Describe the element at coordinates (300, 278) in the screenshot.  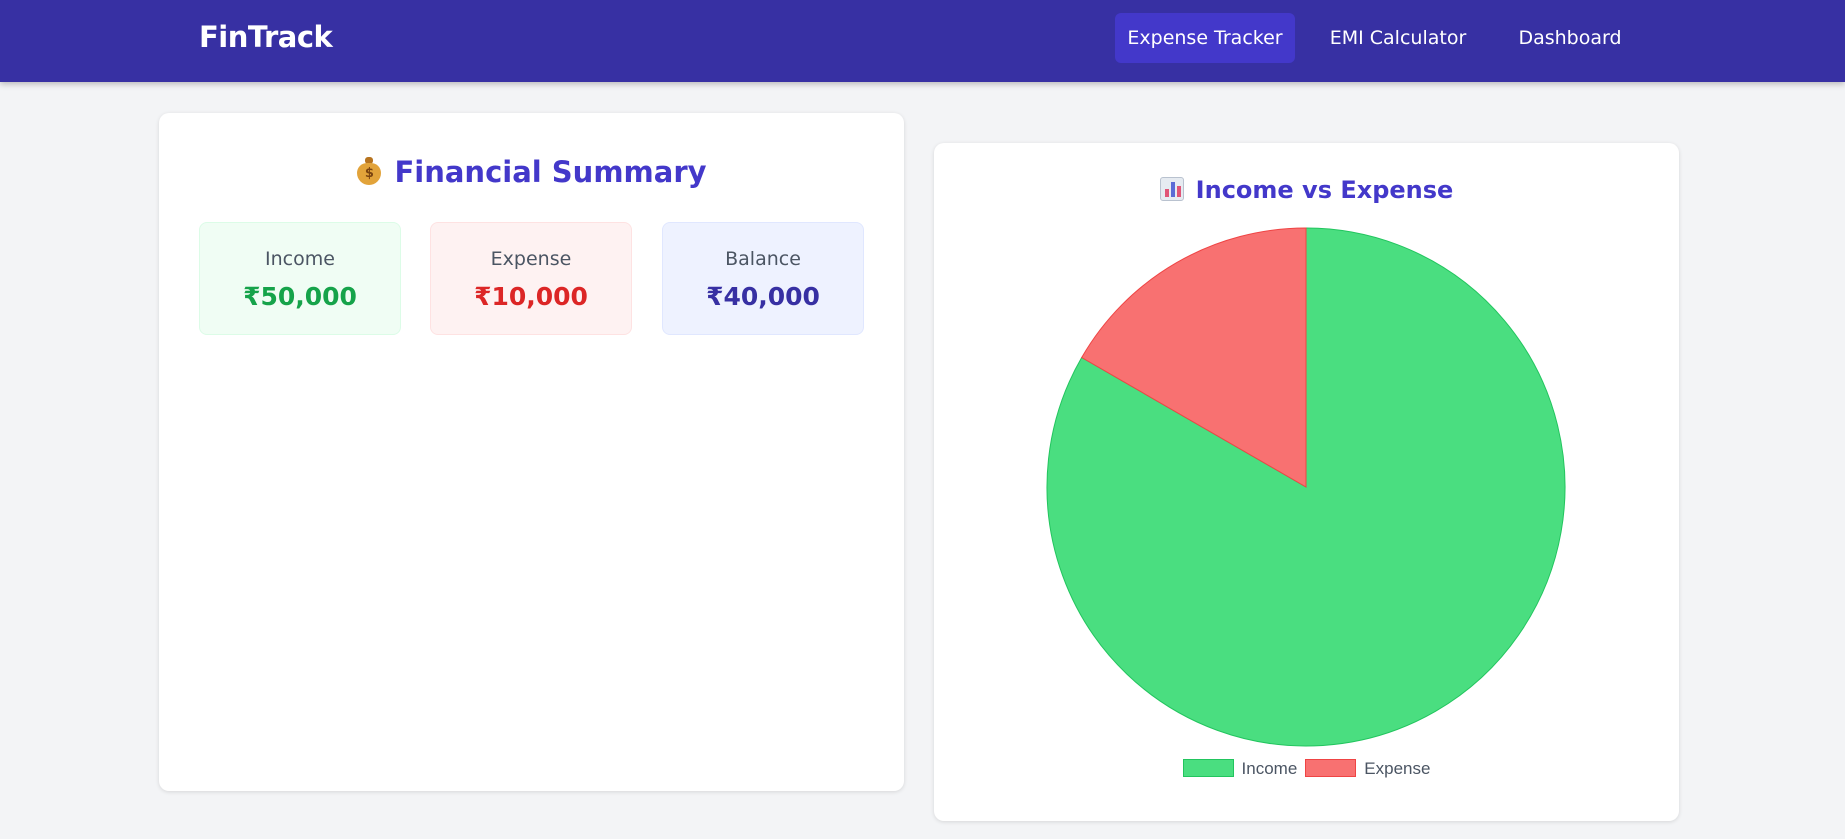
I see `income-stat-card: Income ₹50,000` at that location.